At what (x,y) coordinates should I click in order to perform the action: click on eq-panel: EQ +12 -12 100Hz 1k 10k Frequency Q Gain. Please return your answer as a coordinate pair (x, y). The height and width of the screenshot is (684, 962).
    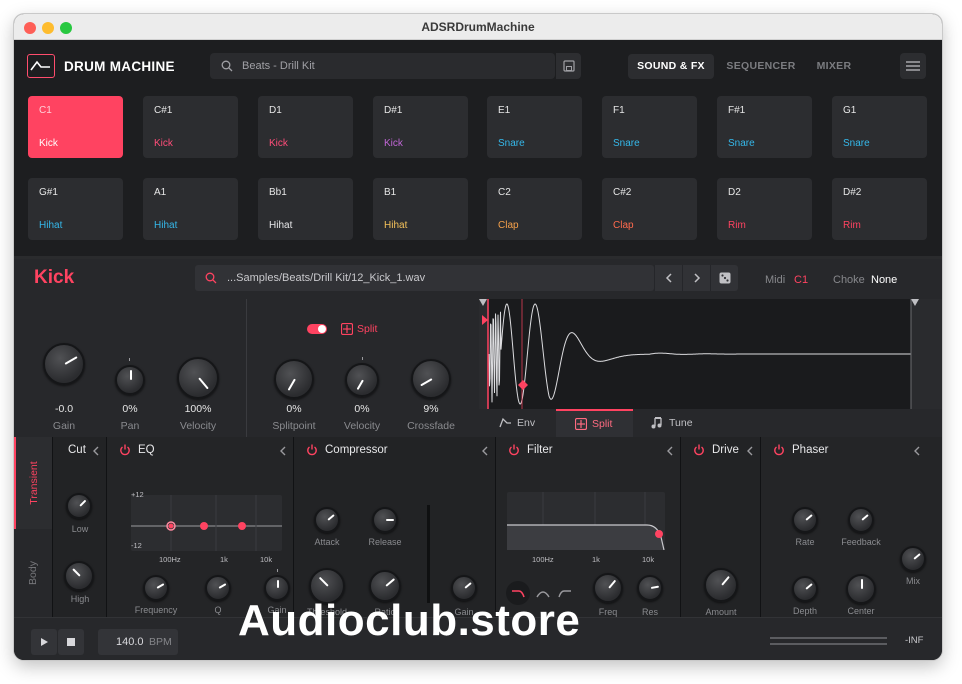
    Looking at the image, I should click on (199, 527).